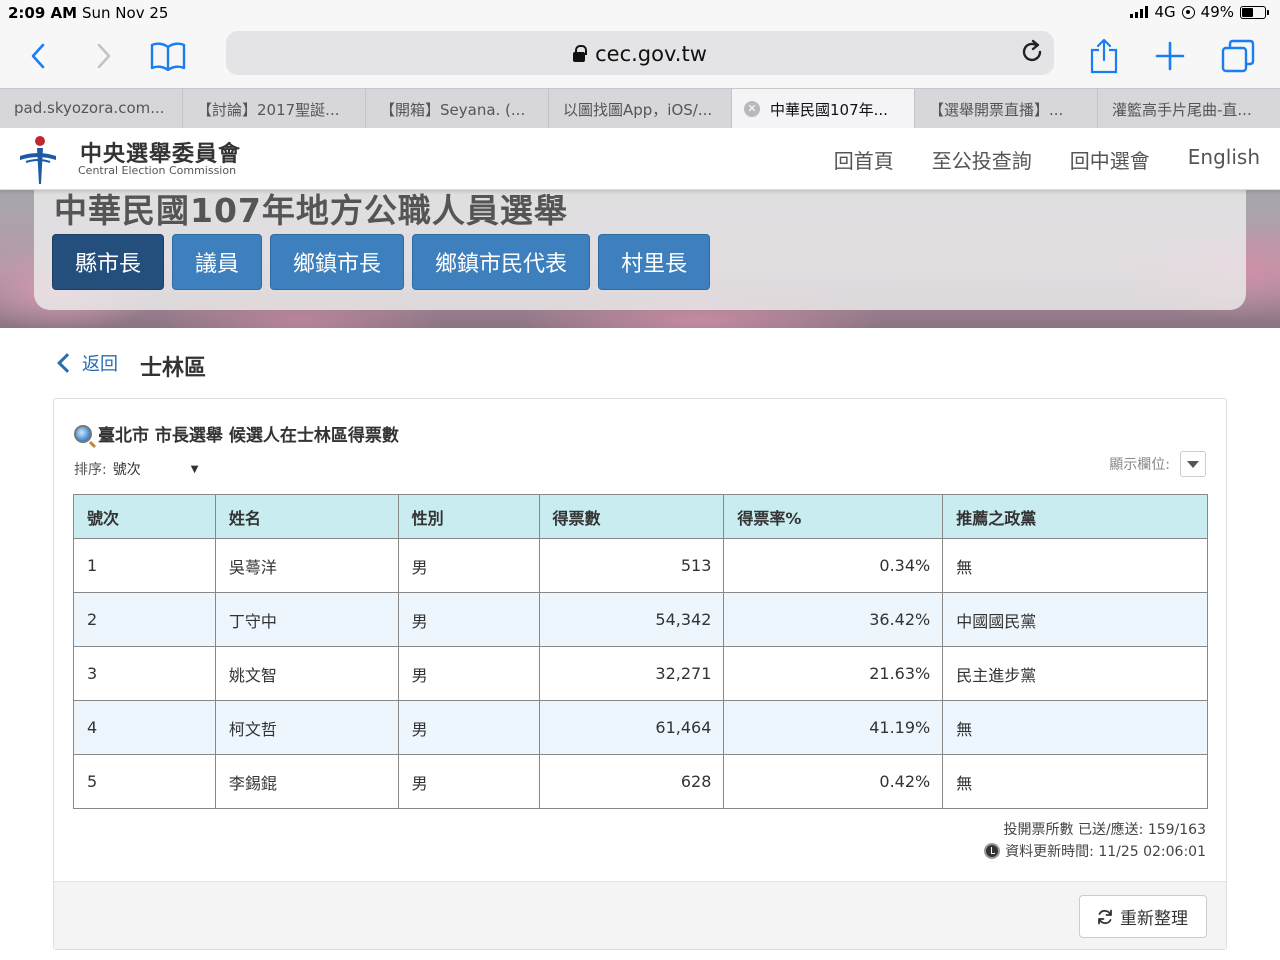  What do you see at coordinates (1217, 12) in the screenshot?
I see `battery-percent: 49%` at bounding box center [1217, 12].